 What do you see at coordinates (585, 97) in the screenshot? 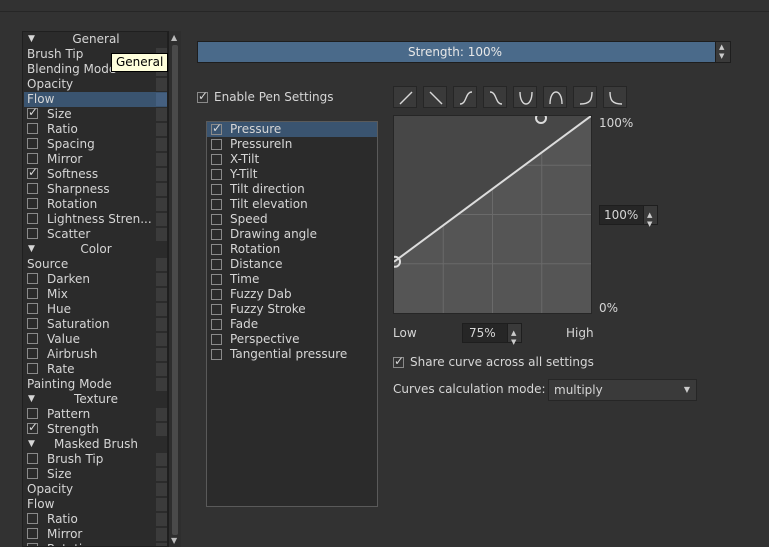
I see `ease-in-curve-button` at bounding box center [585, 97].